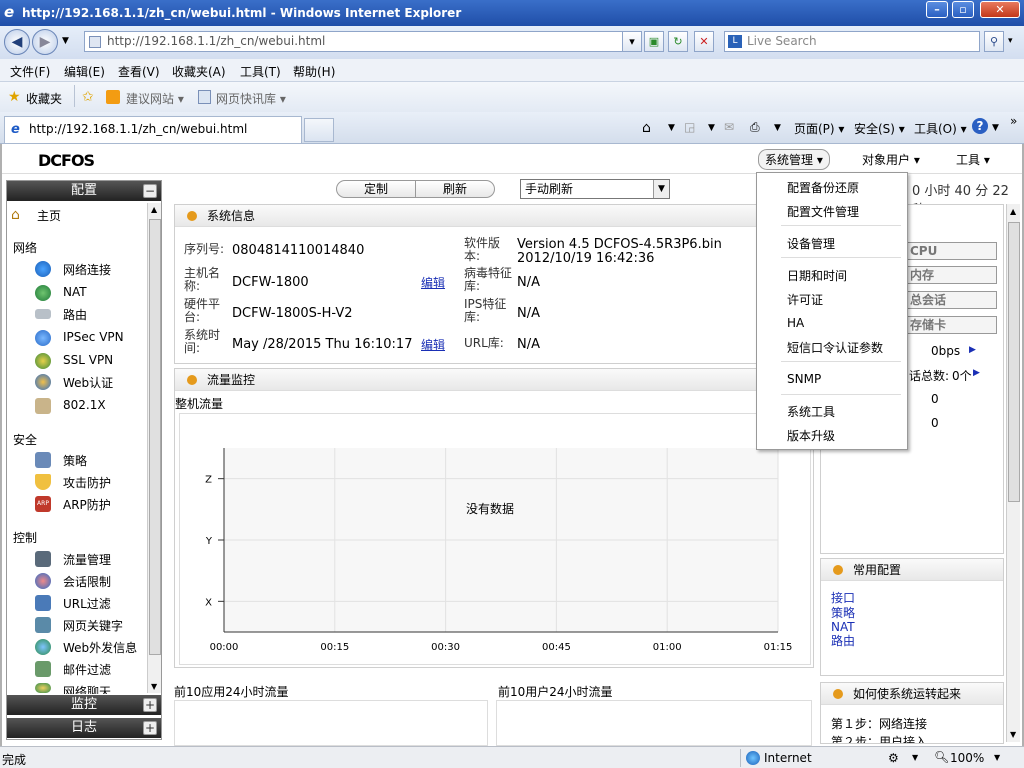  I want to click on refresh-icon: ↻, so click(678, 41).